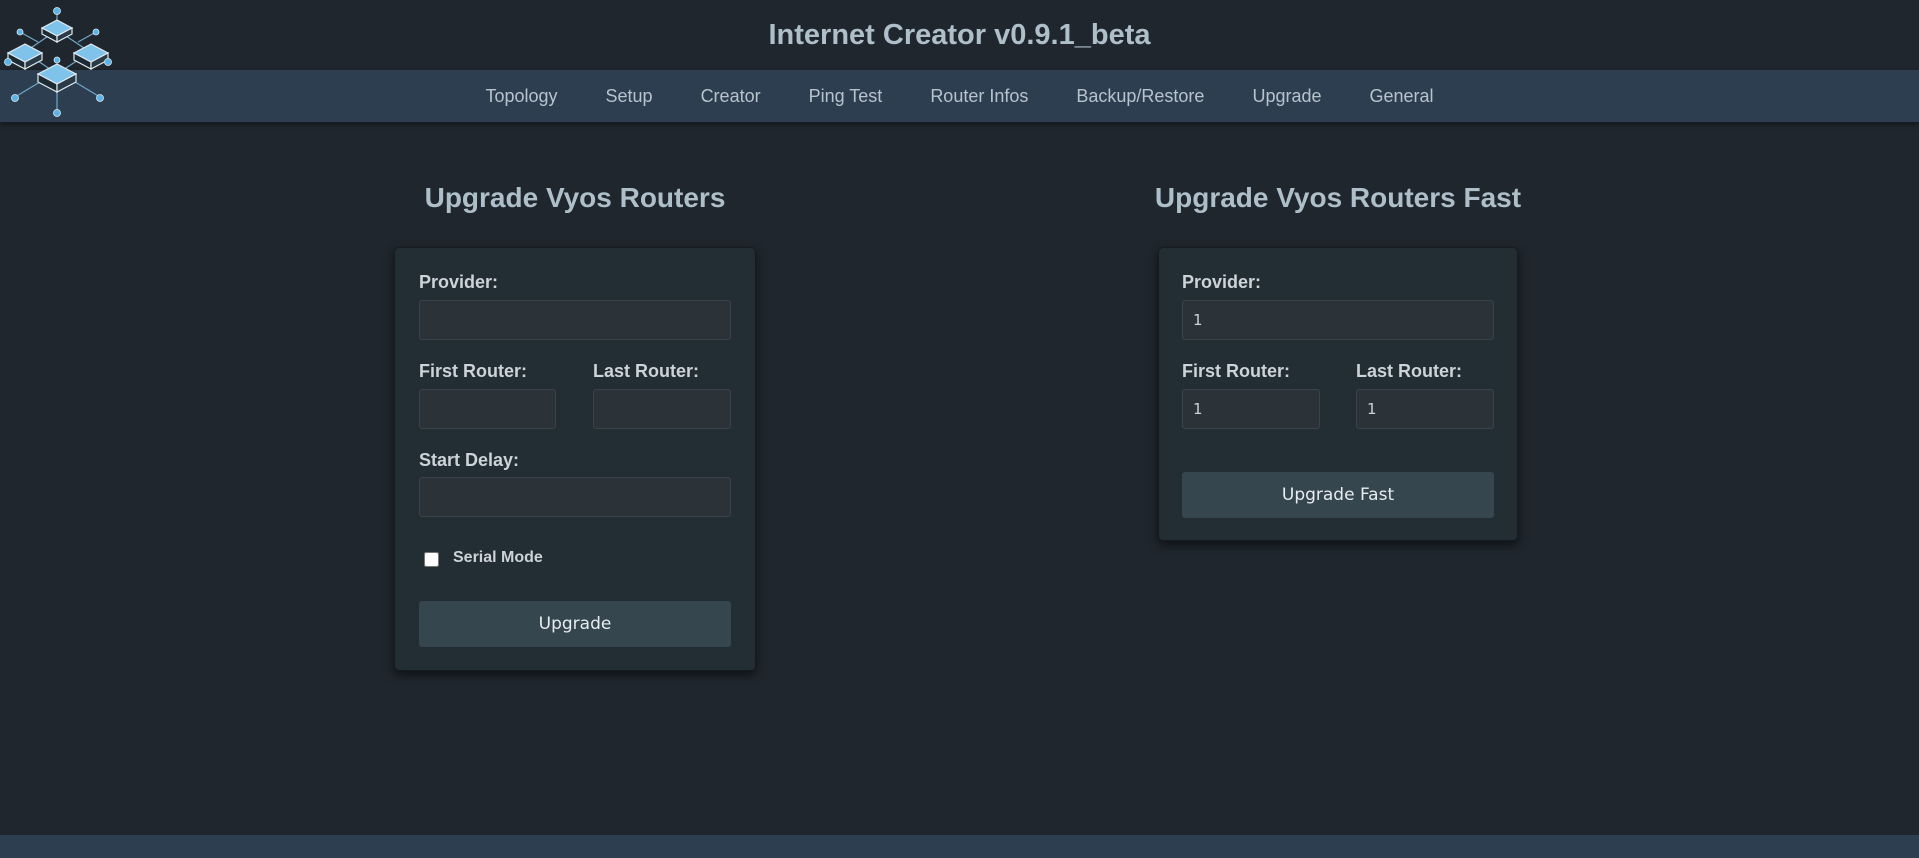  What do you see at coordinates (846, 96) in the screenshot?
I see `nav-item-ping-test: Ping Test` at bounding box center [846, 96].